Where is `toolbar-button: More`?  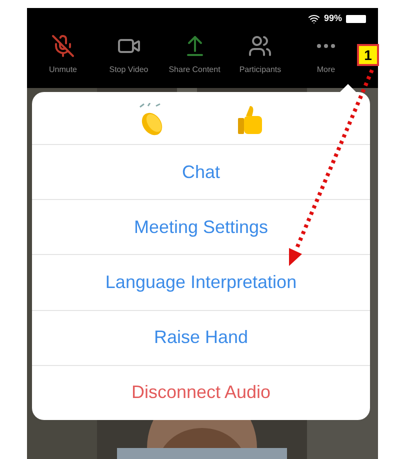
toolbar-button: More is located at coordinates (326, 55).